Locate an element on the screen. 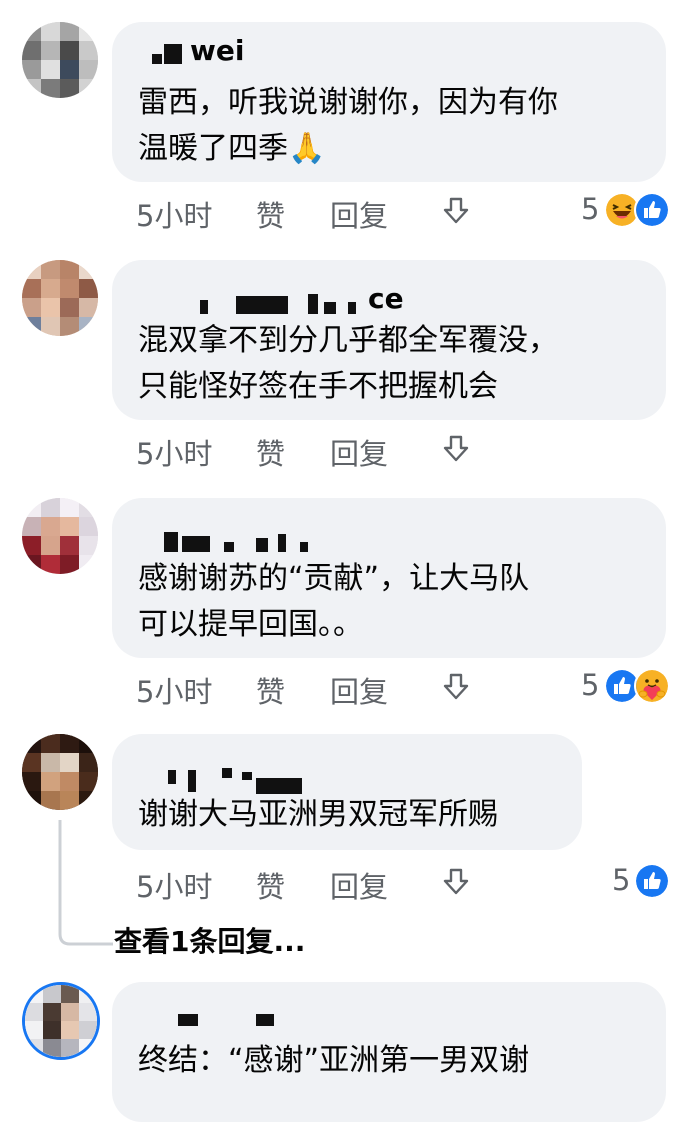 This screenshot has width=690, height=1122. commenter-name-obscured: ce is located at coordinates (271, 294).